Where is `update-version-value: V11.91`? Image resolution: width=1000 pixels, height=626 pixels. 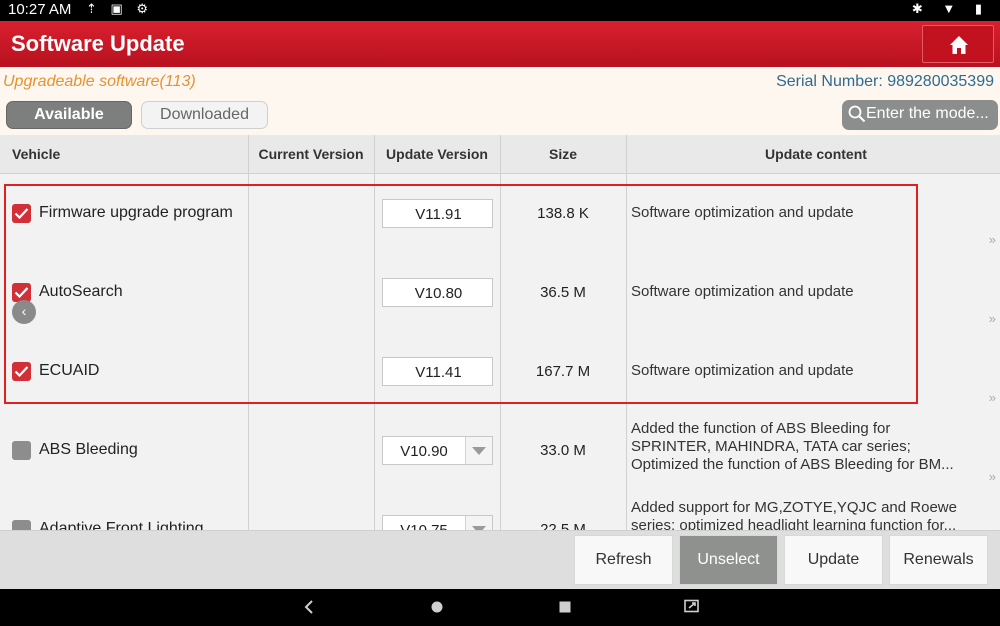 update-version-value: V11.91 is located at coordinates (438, 214).